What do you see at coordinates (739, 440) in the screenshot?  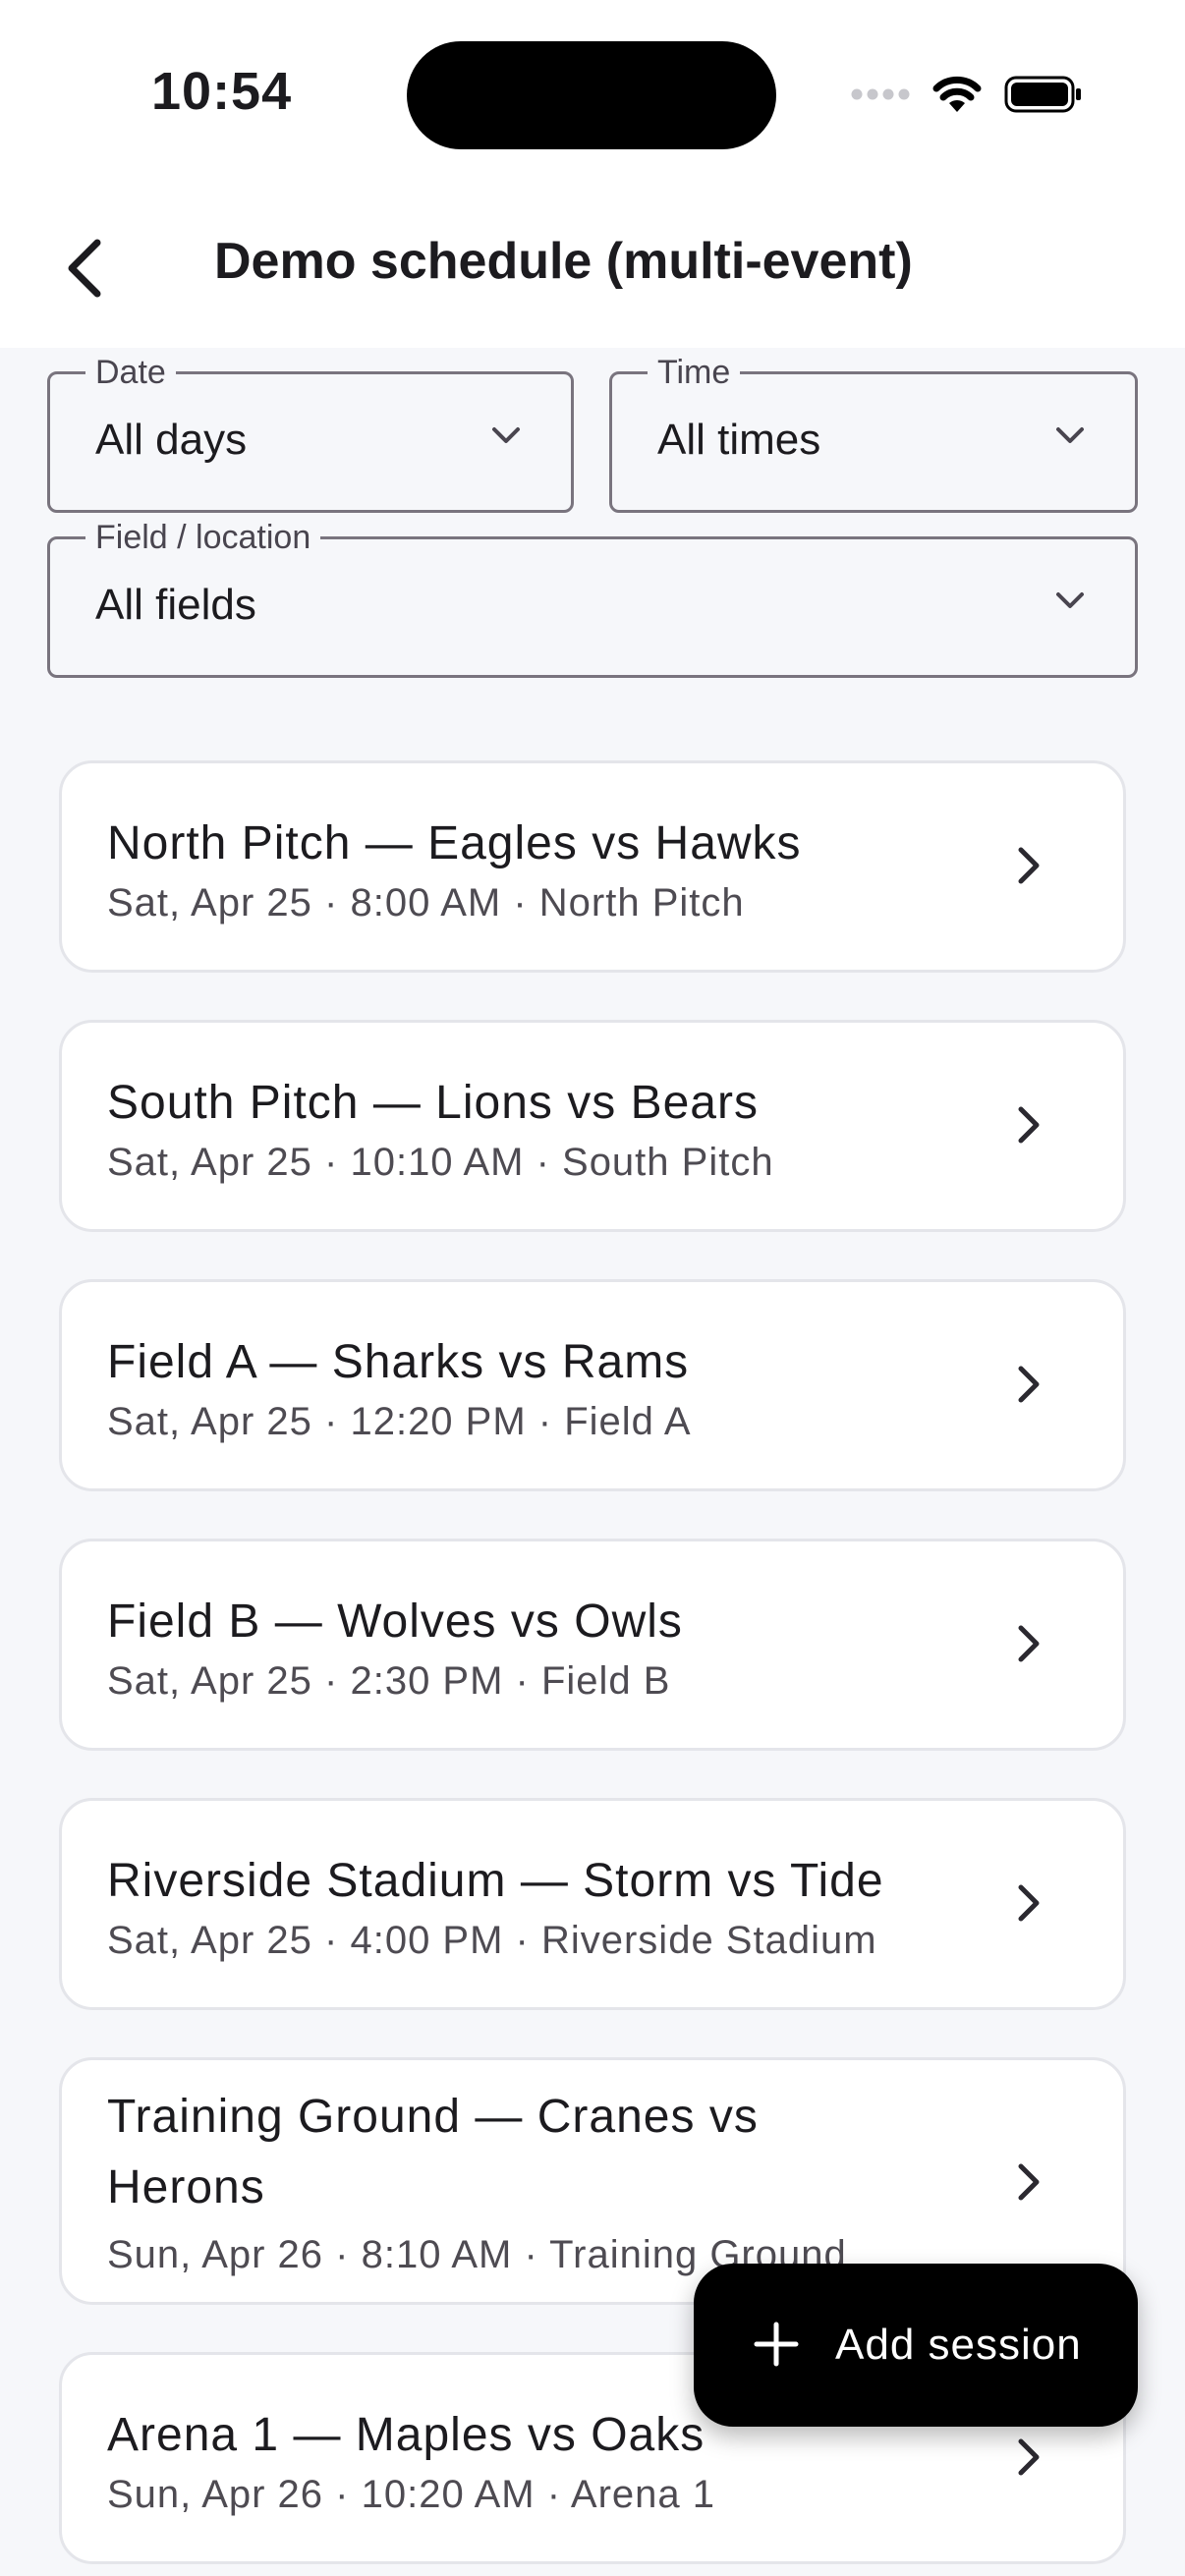 I see `time-filter-value: All times` at bounding box center [739, 440].